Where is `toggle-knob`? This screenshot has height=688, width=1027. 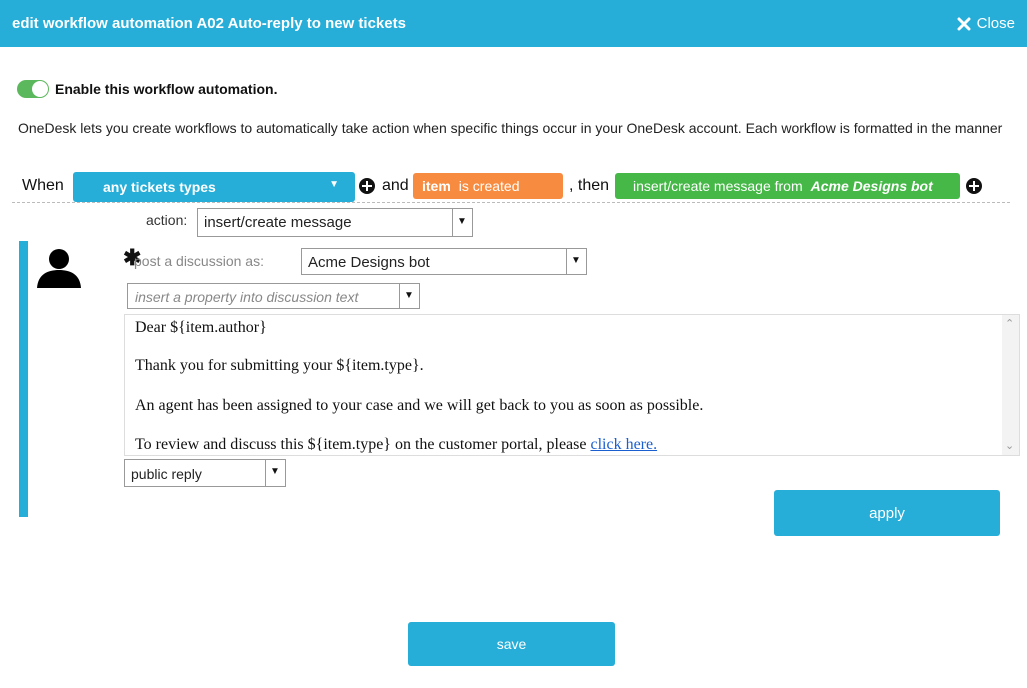
toggle-knob is located at coordinates (40, 89).